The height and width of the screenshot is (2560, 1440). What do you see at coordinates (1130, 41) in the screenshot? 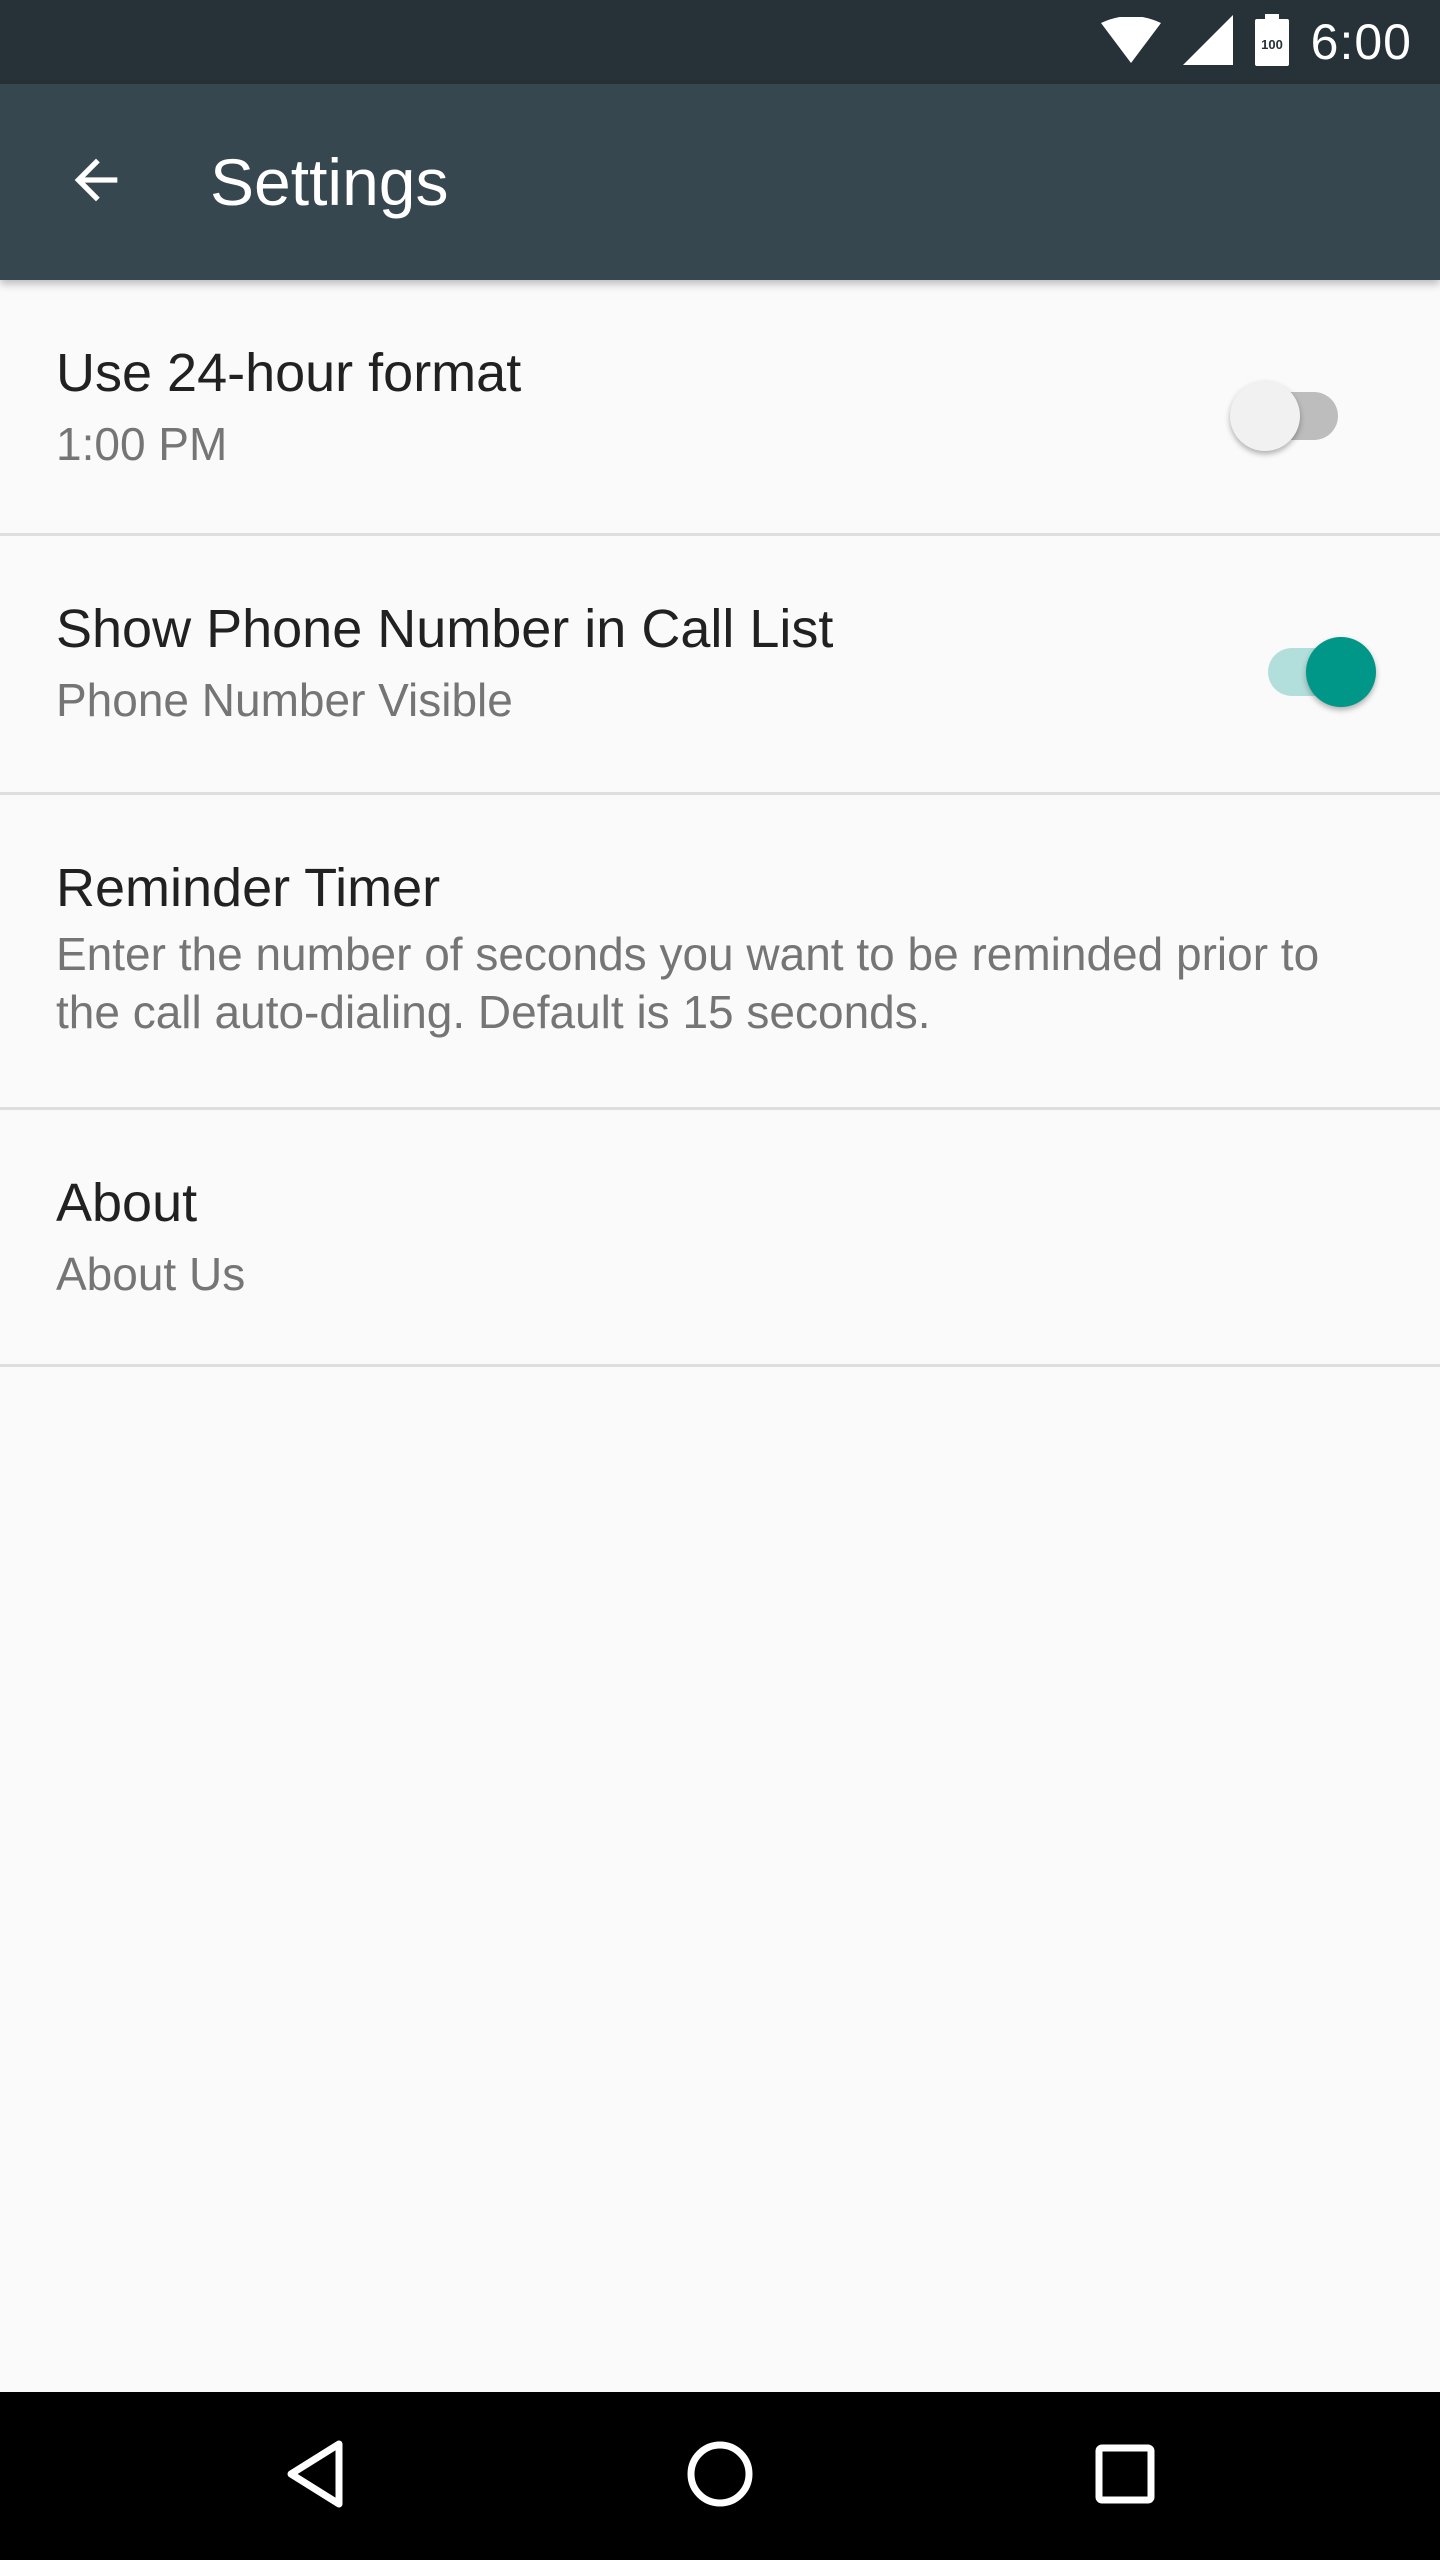
I see `wifi-icon` at bounding box center [1130, 41].